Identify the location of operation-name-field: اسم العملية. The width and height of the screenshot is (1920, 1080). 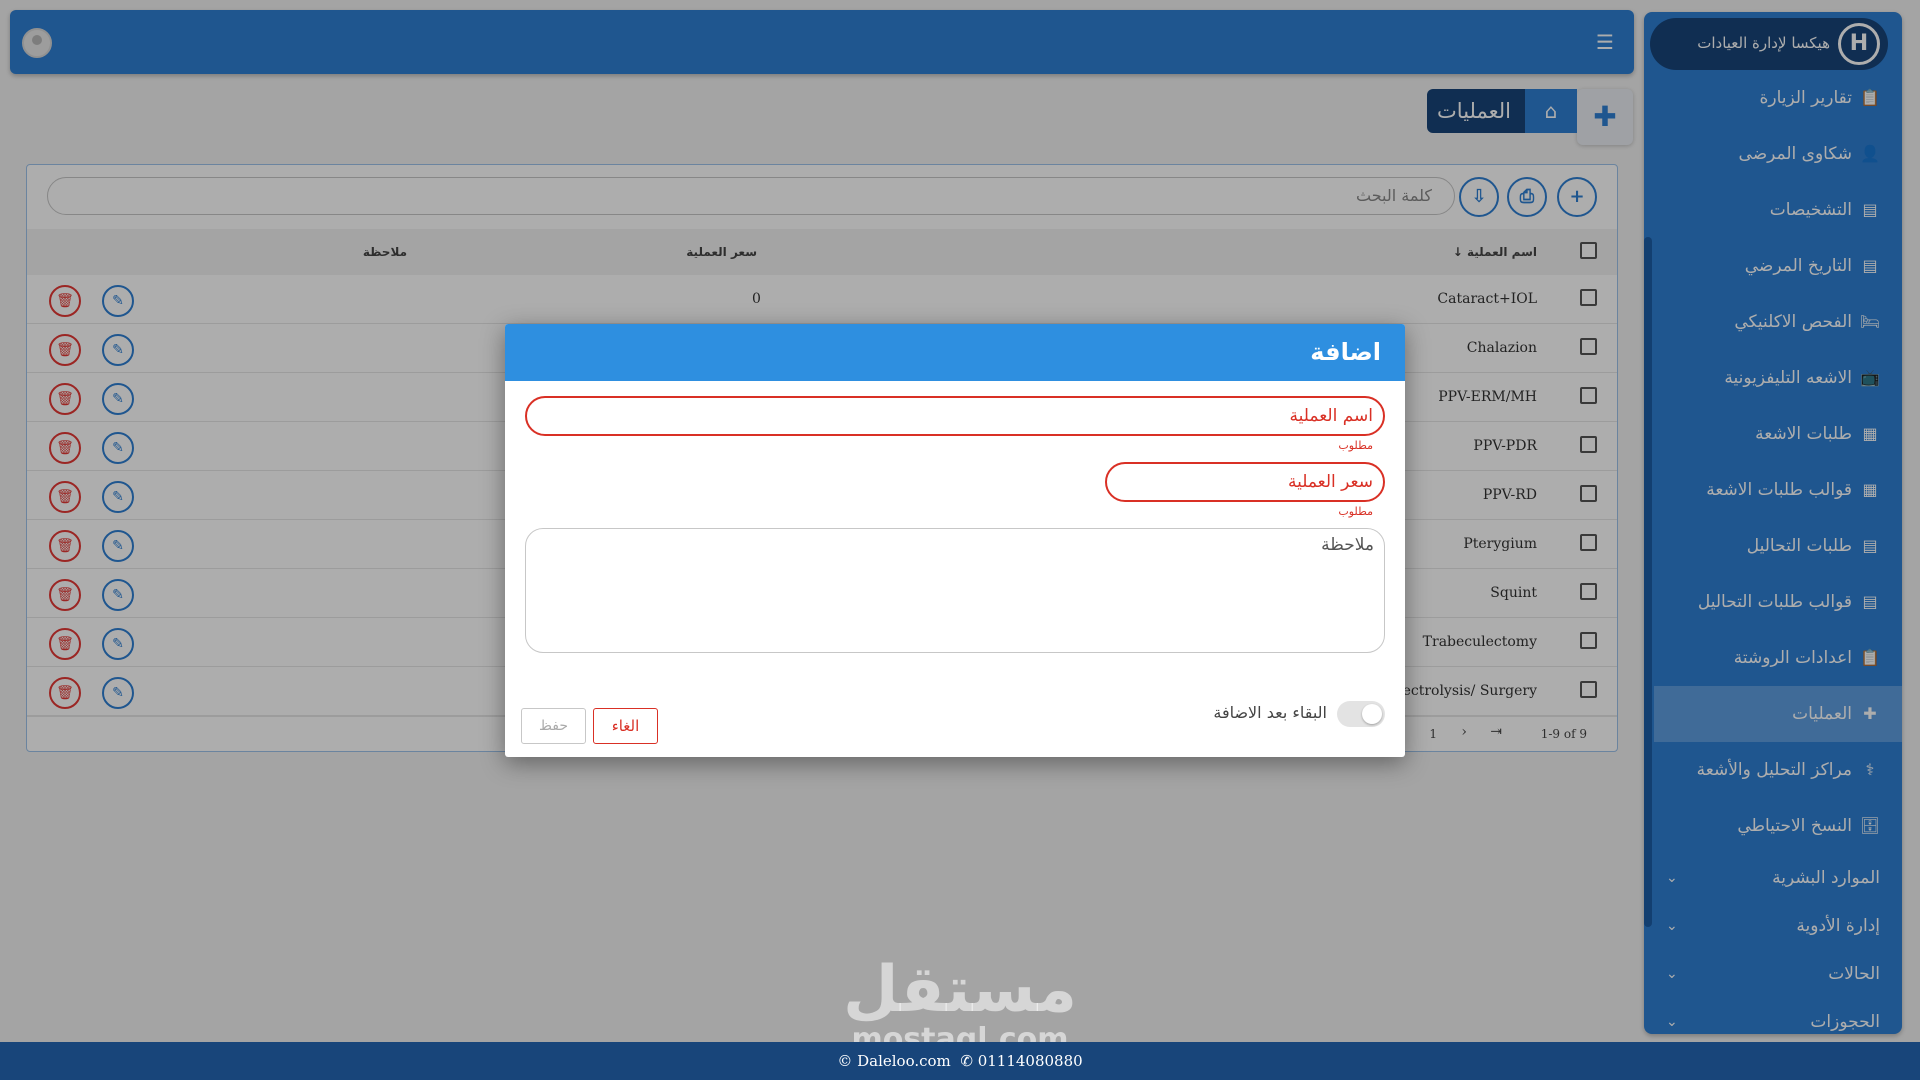
(955, 416).